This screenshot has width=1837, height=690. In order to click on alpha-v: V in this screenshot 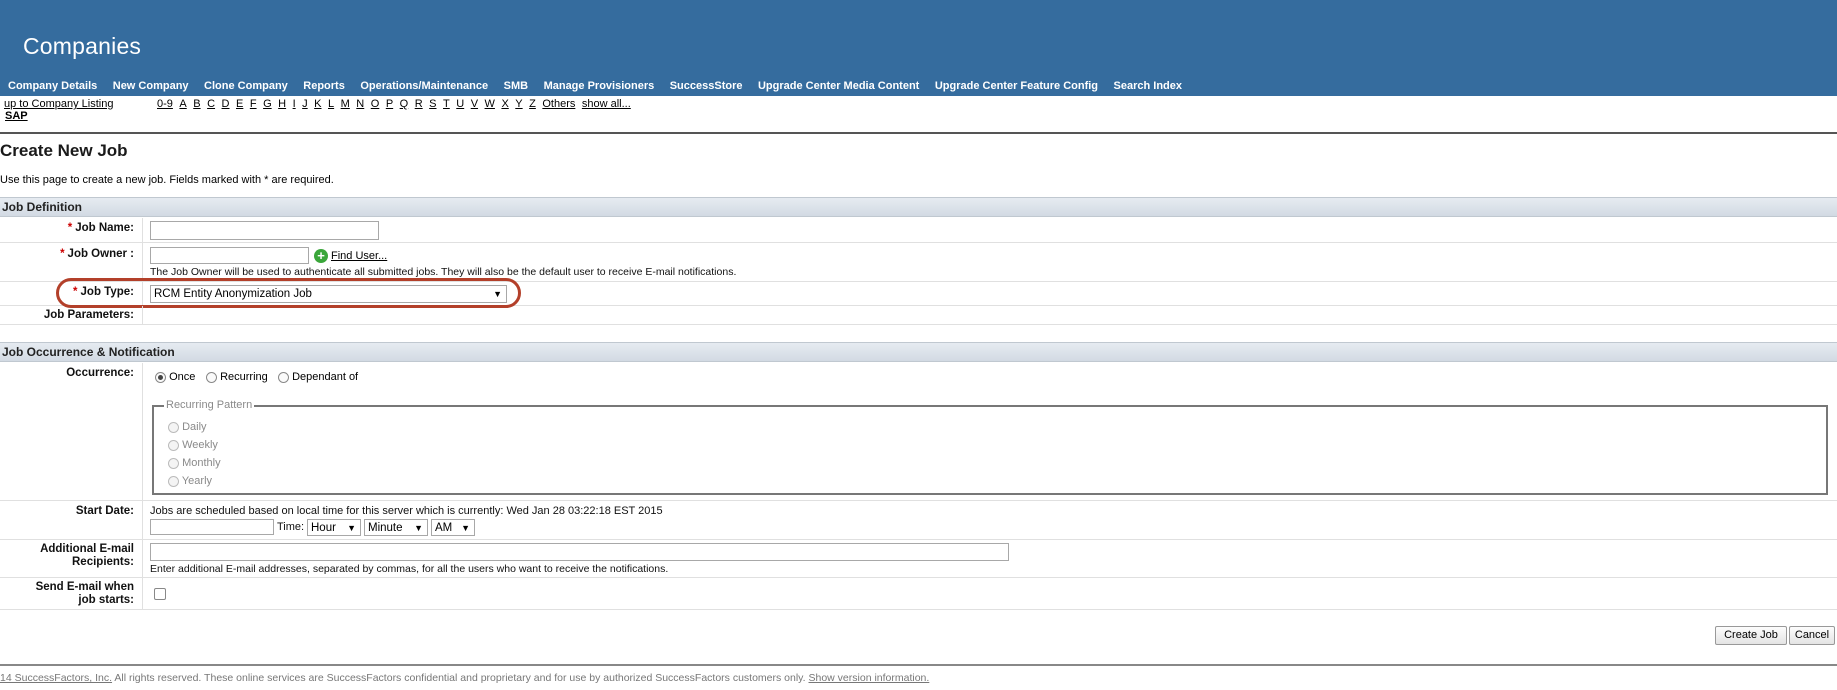, I will do `click(474, 104)`.